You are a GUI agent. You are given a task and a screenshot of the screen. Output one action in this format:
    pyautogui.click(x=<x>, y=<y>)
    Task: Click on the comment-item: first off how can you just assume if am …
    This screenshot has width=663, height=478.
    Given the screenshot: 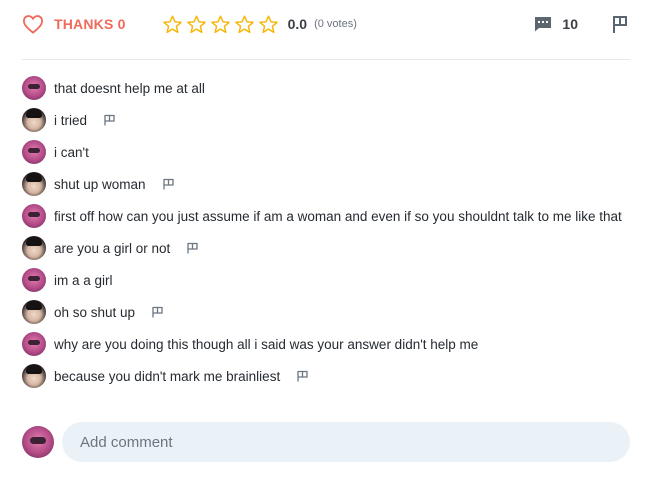 What is the action you would take?
    pyautogui.click(x=327, y=216)
    